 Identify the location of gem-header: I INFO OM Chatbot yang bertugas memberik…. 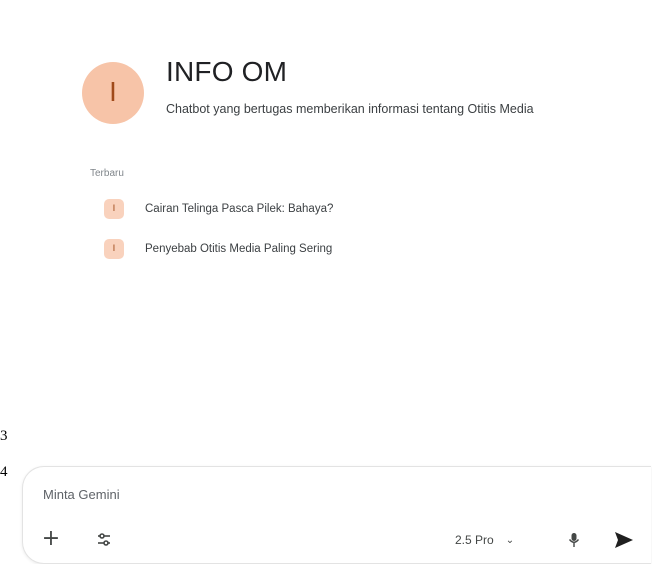
(362, 92).